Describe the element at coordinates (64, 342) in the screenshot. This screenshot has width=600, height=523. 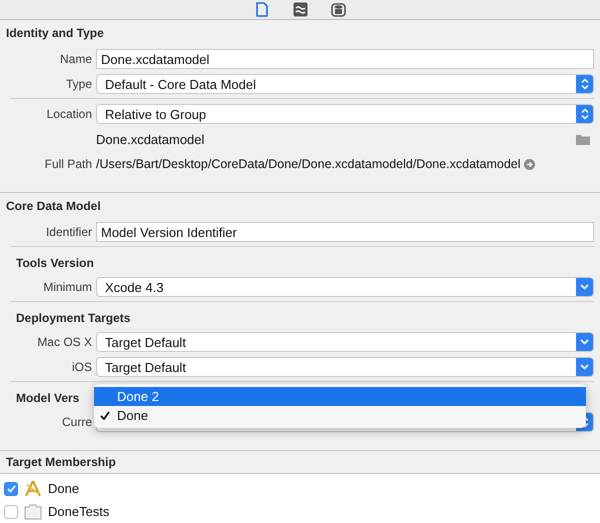
I see `field-label: Mac OS X` at that location.